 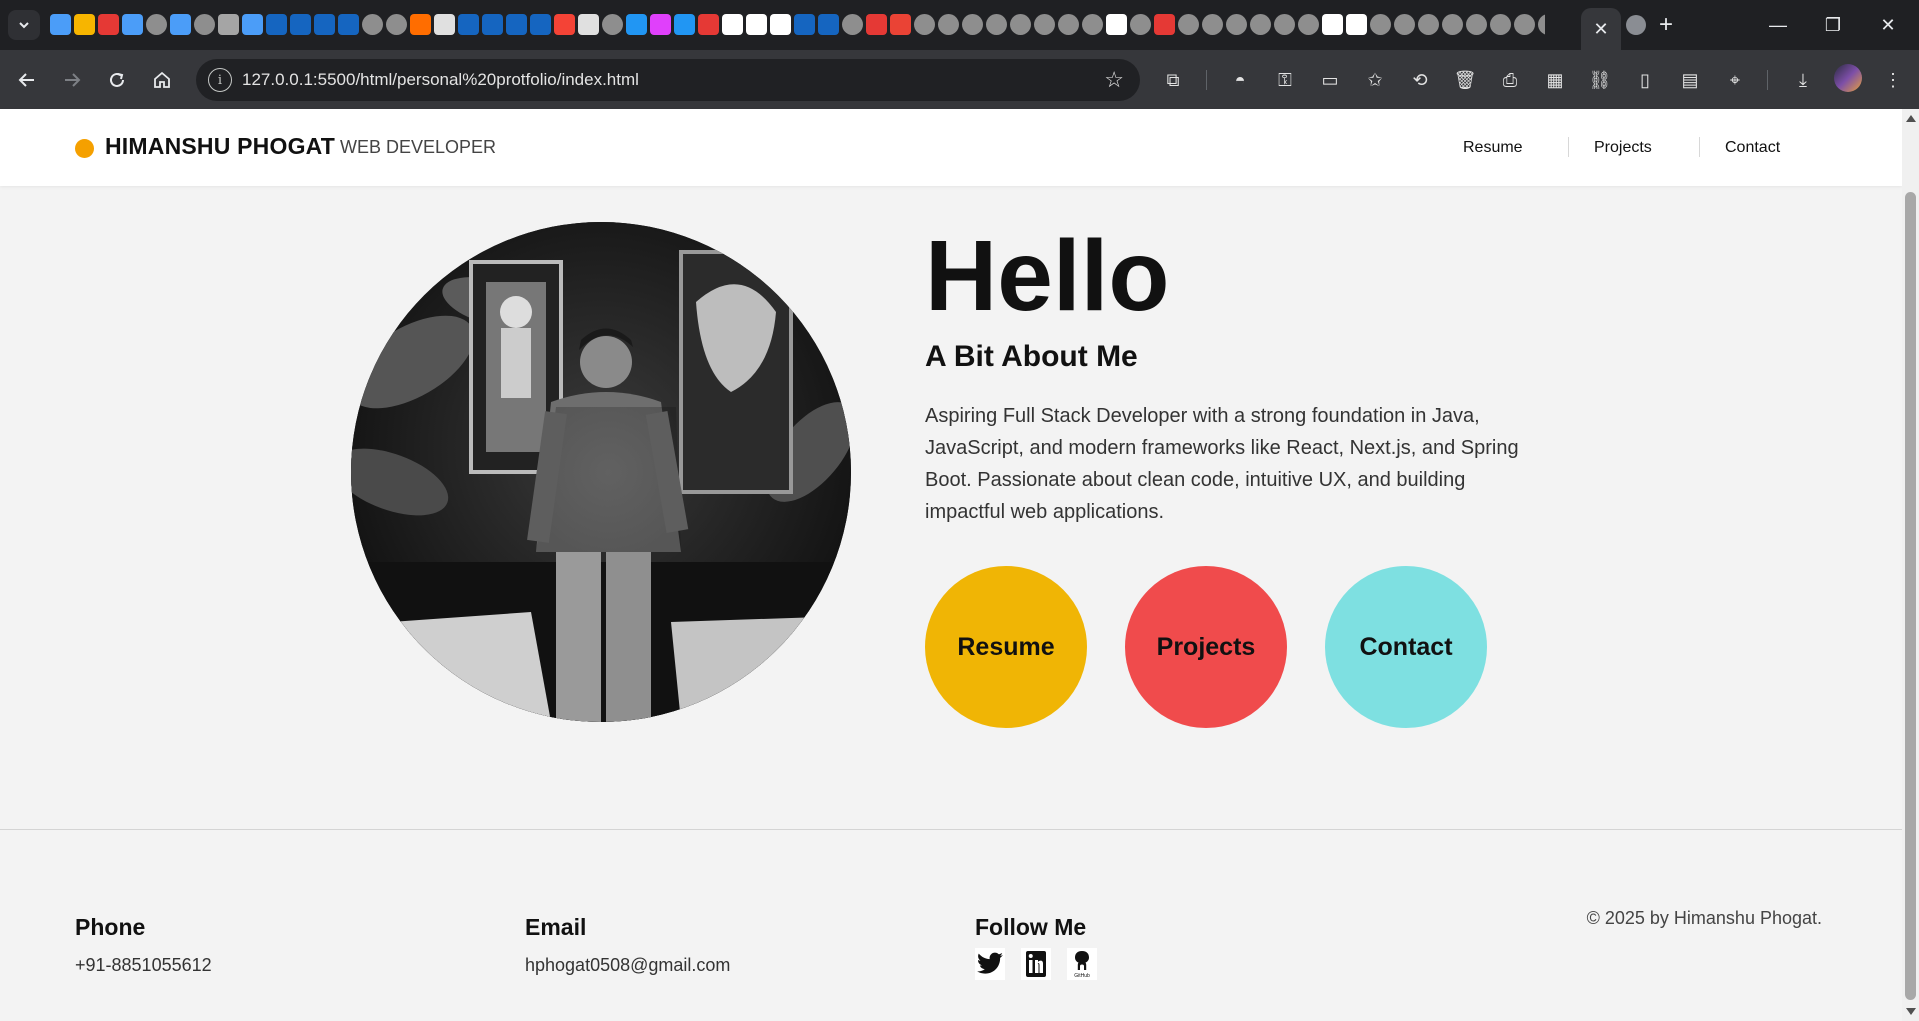 I want to click on minimize-button: —, so click(x=1778, y=25).